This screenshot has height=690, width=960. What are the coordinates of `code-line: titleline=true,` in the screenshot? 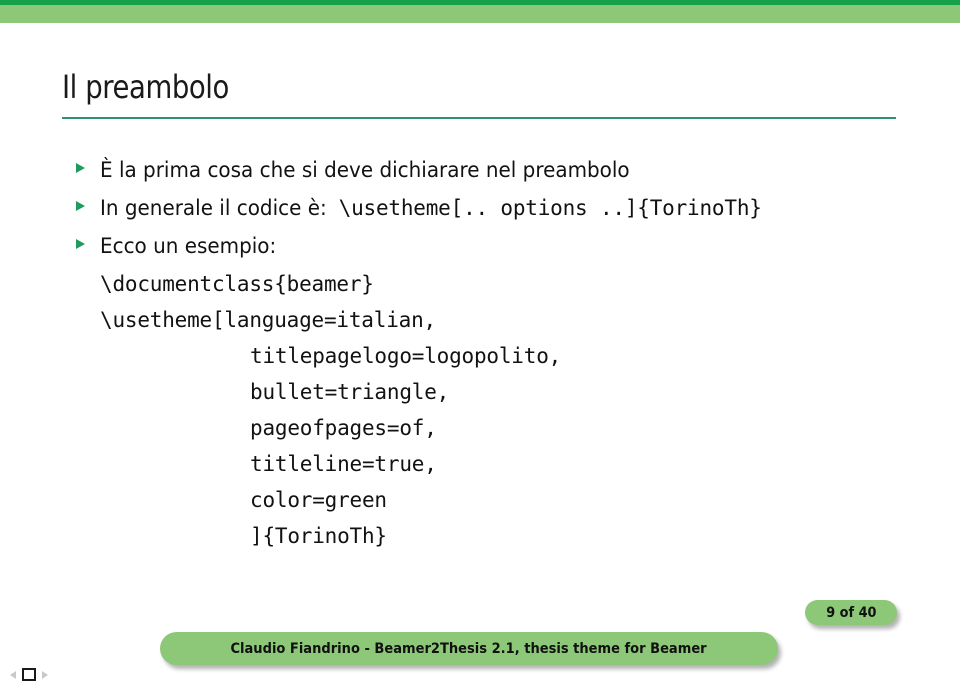 It's located at (343, 464).